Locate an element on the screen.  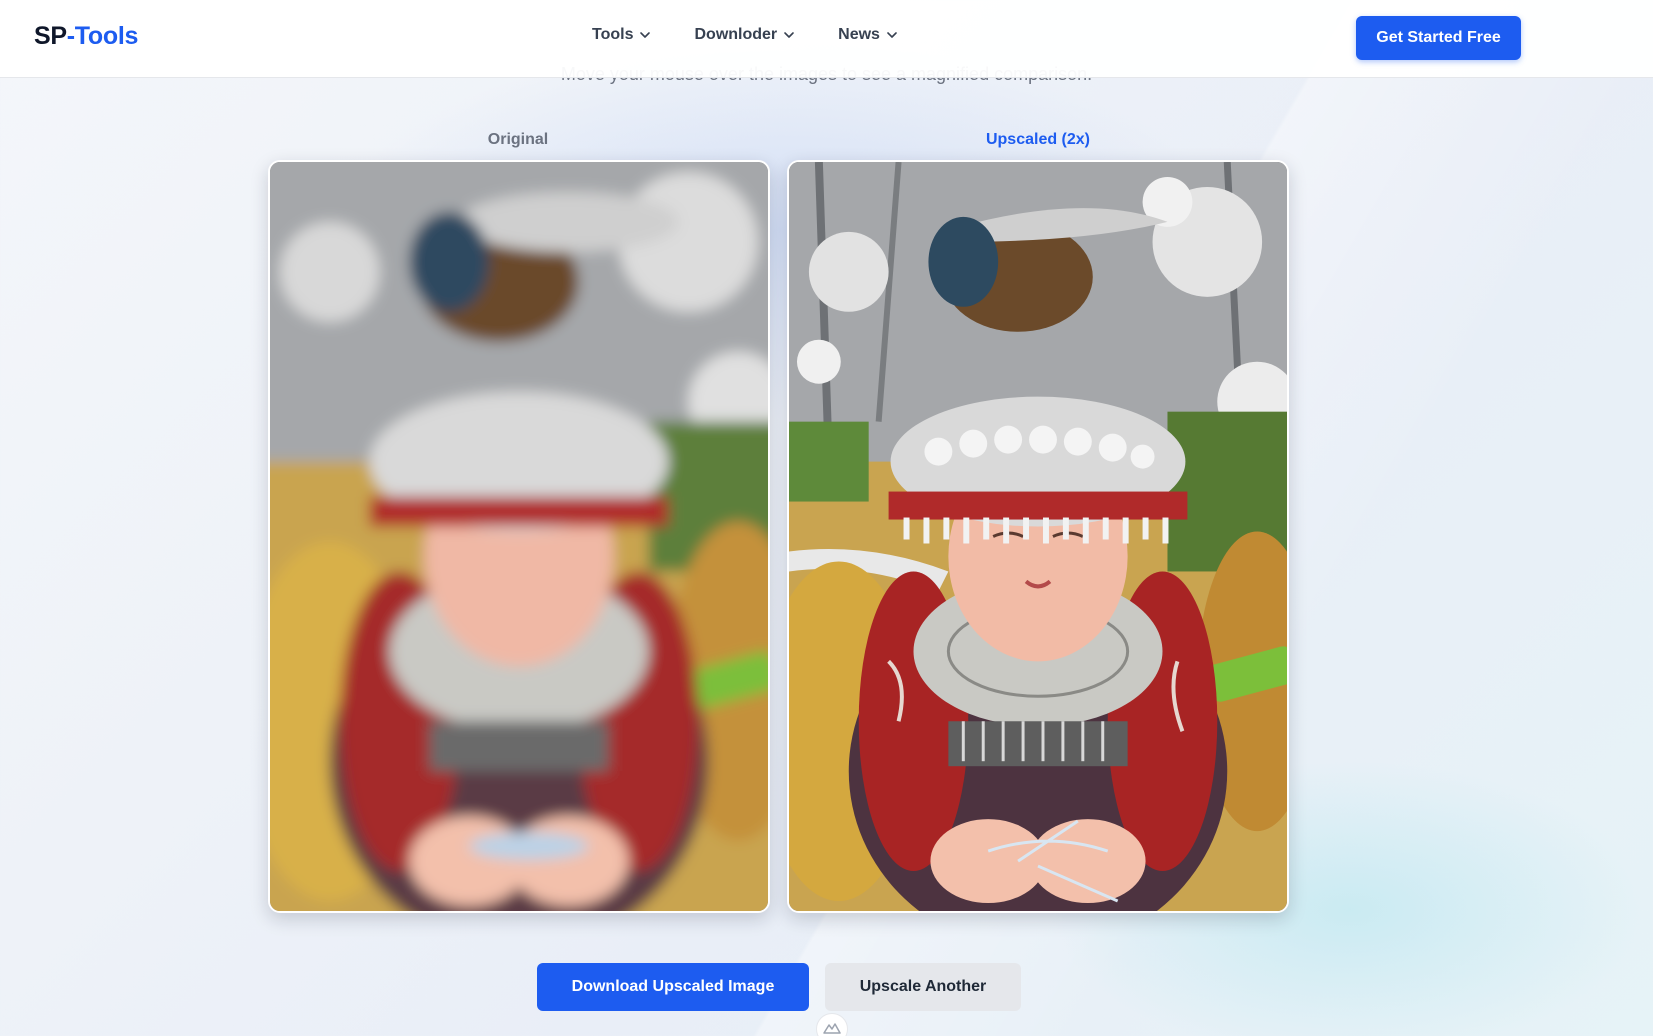
logo-prefix: SP is located at coordinates (50, 36).